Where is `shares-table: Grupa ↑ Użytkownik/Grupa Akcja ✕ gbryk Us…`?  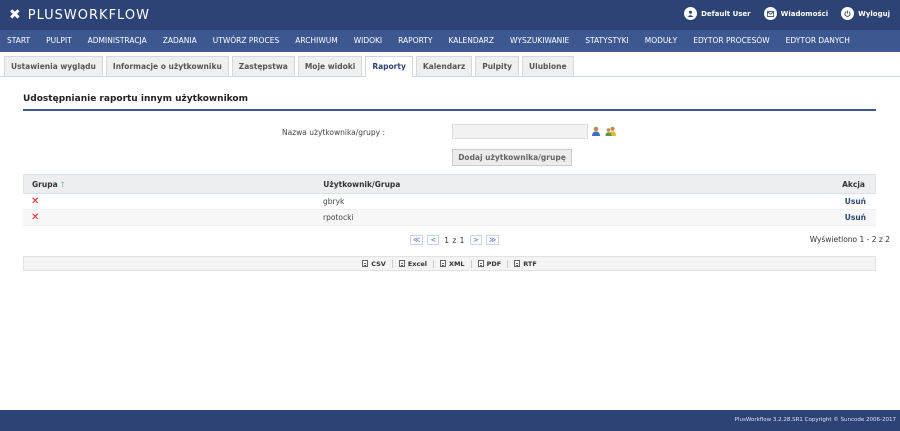
shares-table: Grupa ↑ Użytkownik/Grupa Akcja ✕ gbryk Us… is located at coordinates (449, 200).